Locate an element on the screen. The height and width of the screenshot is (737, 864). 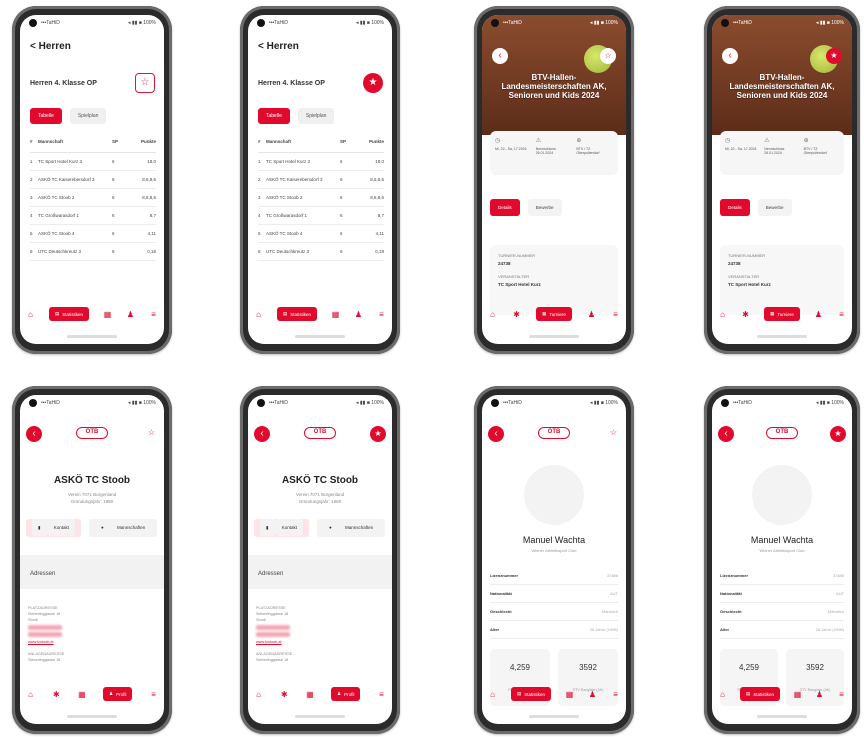
league-title: Herren 4. Klasse OP is located at coordinates (63, 83).